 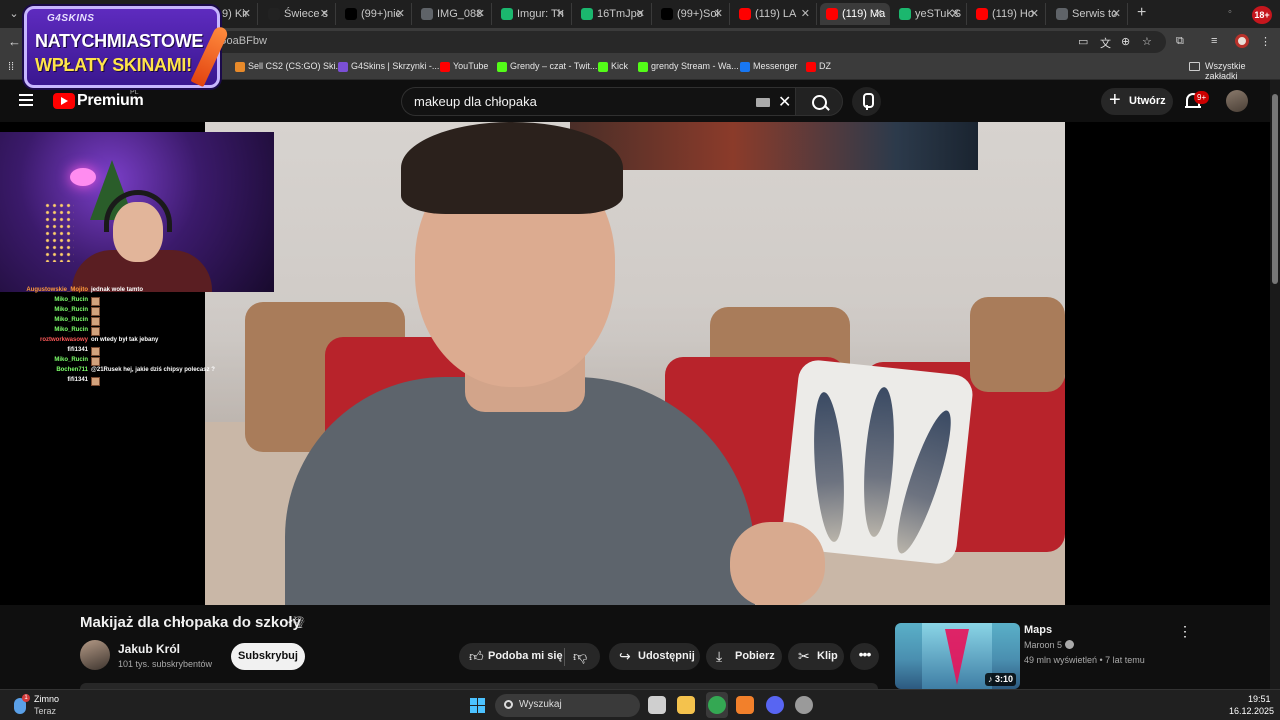 I want to click on cast-icon: ▭, so click(x=1083, y=41).